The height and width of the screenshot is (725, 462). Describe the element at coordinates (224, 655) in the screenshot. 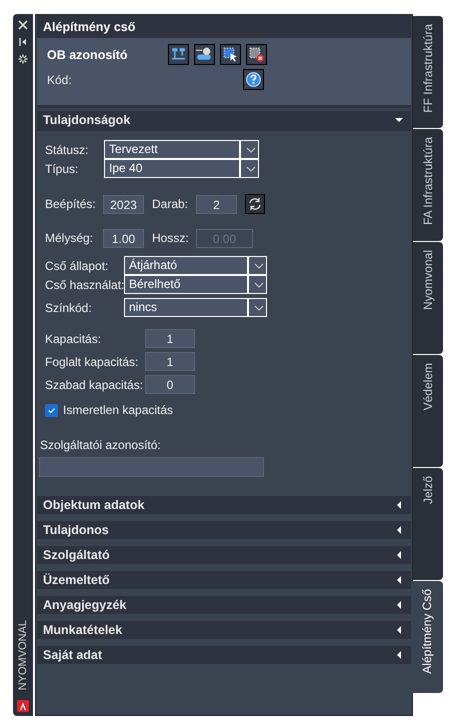

I see `section-header: Saját adat` at that location.